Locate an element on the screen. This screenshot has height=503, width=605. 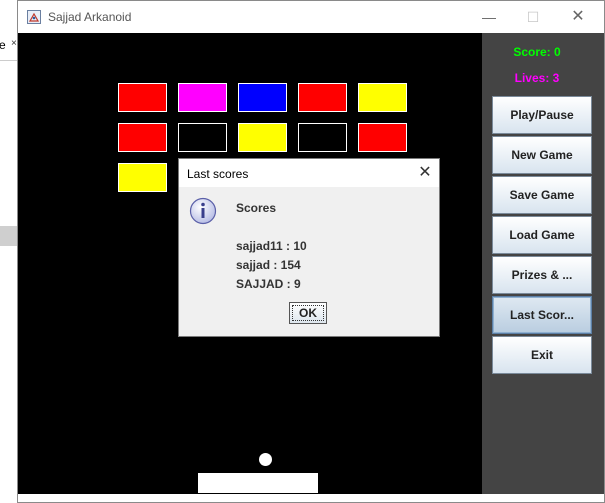
ok-button: OK is located at coordinates (308, 313).